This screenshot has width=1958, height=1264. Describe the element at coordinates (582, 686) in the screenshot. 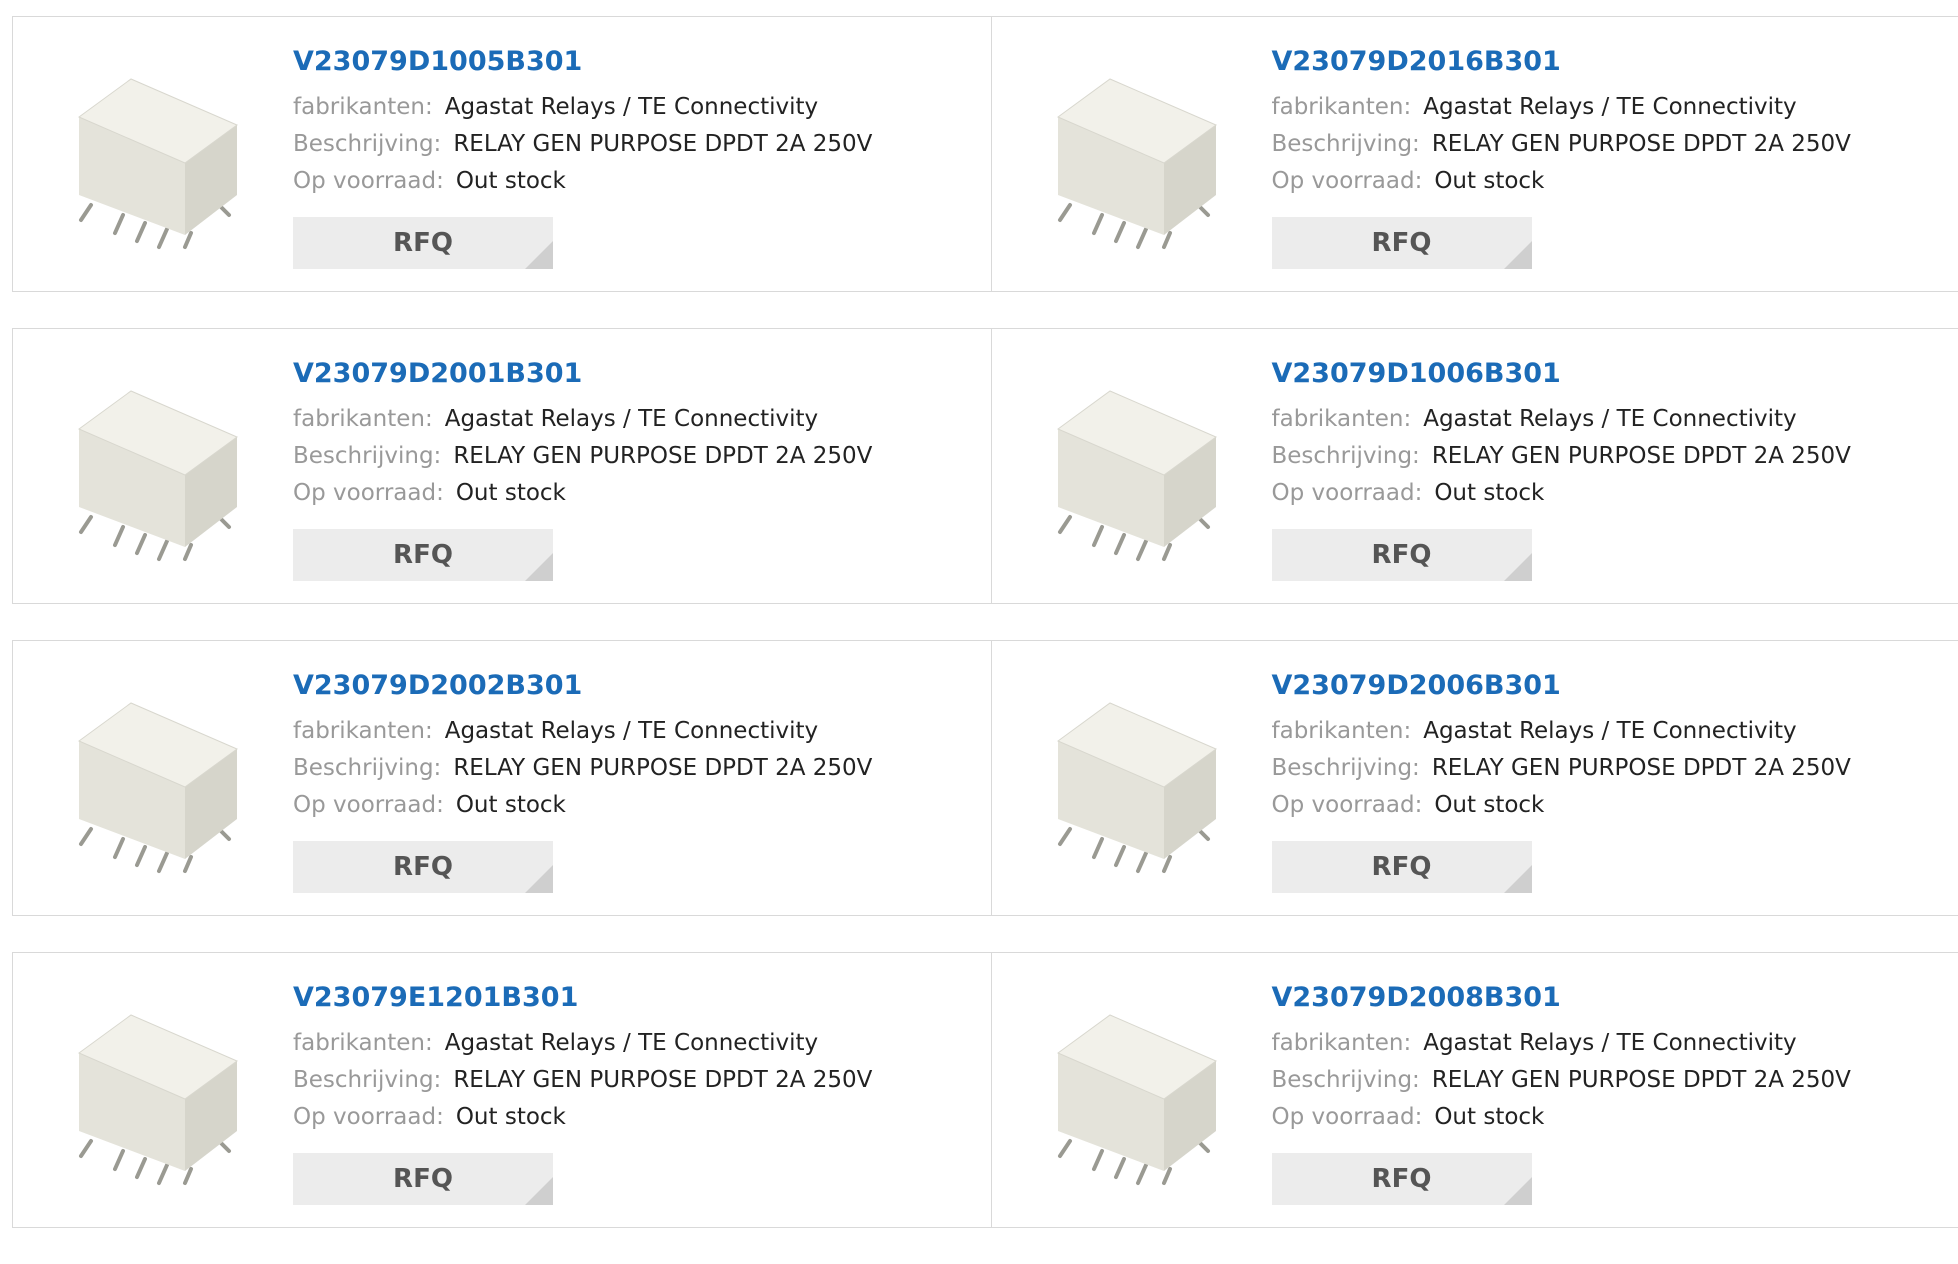

I see `part-number-link: V23079D2002B301` at that location.